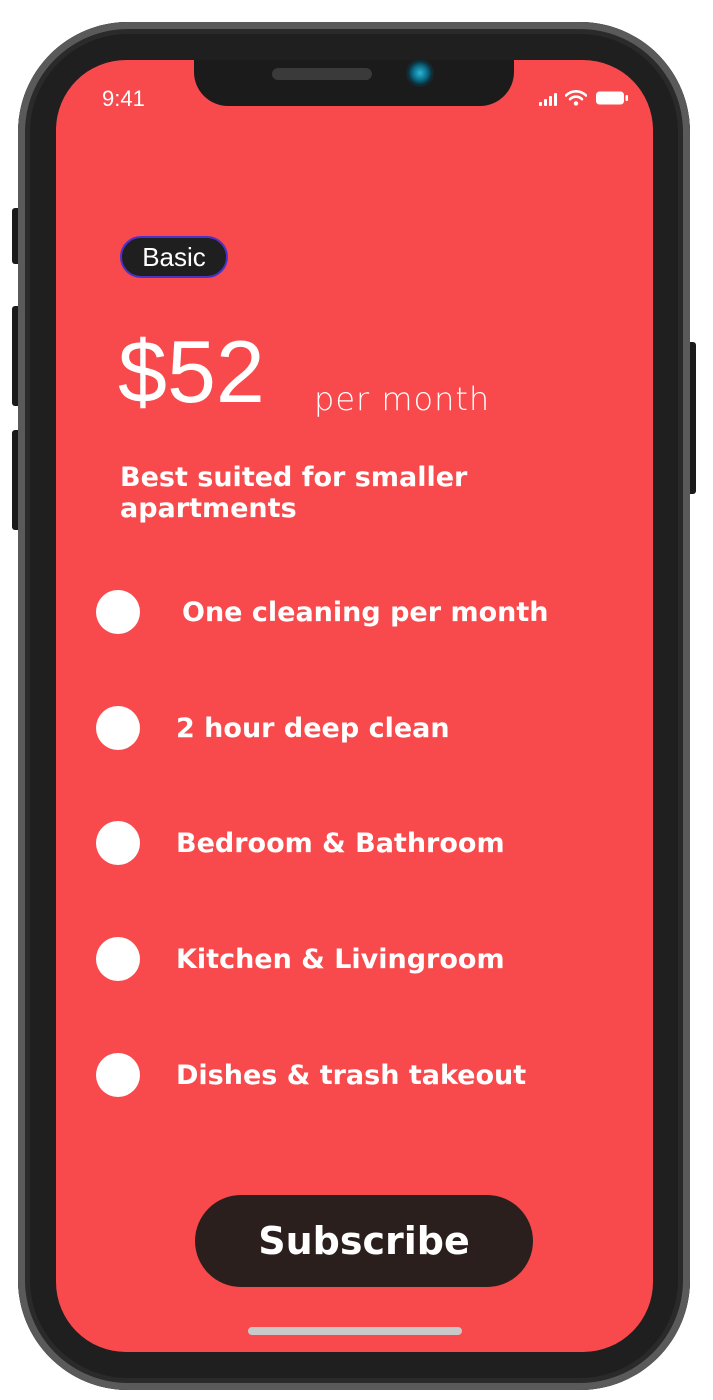 This screenshot has width=713, height=1400. I want to click on feature-label: 2 hour deep clean, so click(313, 728).